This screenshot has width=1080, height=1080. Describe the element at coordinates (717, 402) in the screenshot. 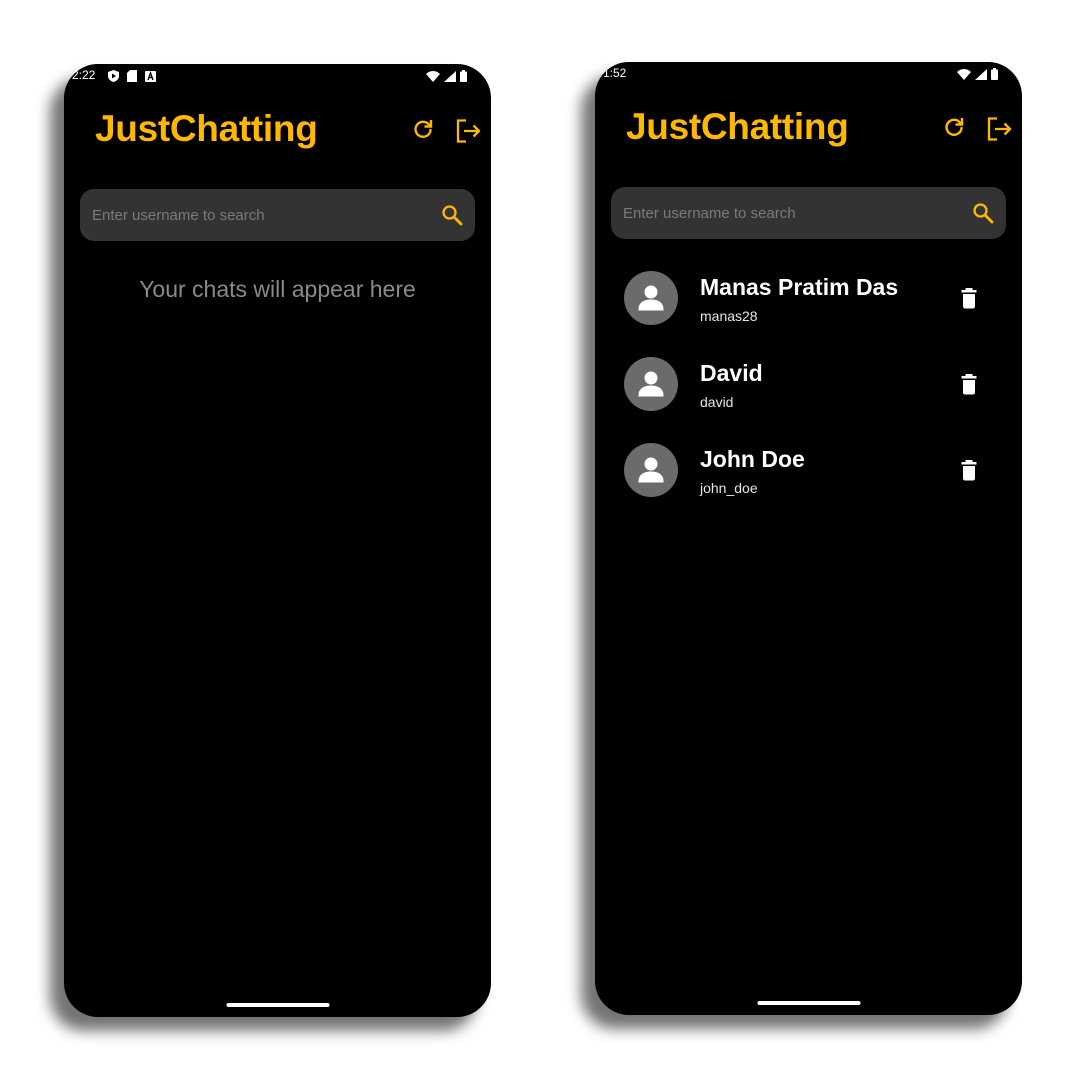

I see `chat-contact-username: david` at that location.